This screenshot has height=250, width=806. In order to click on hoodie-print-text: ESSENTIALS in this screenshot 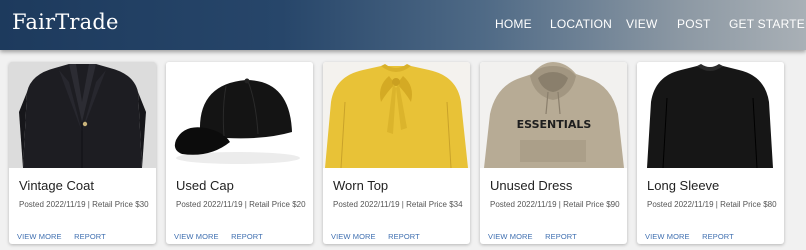, I will do `click(554, 124)`.